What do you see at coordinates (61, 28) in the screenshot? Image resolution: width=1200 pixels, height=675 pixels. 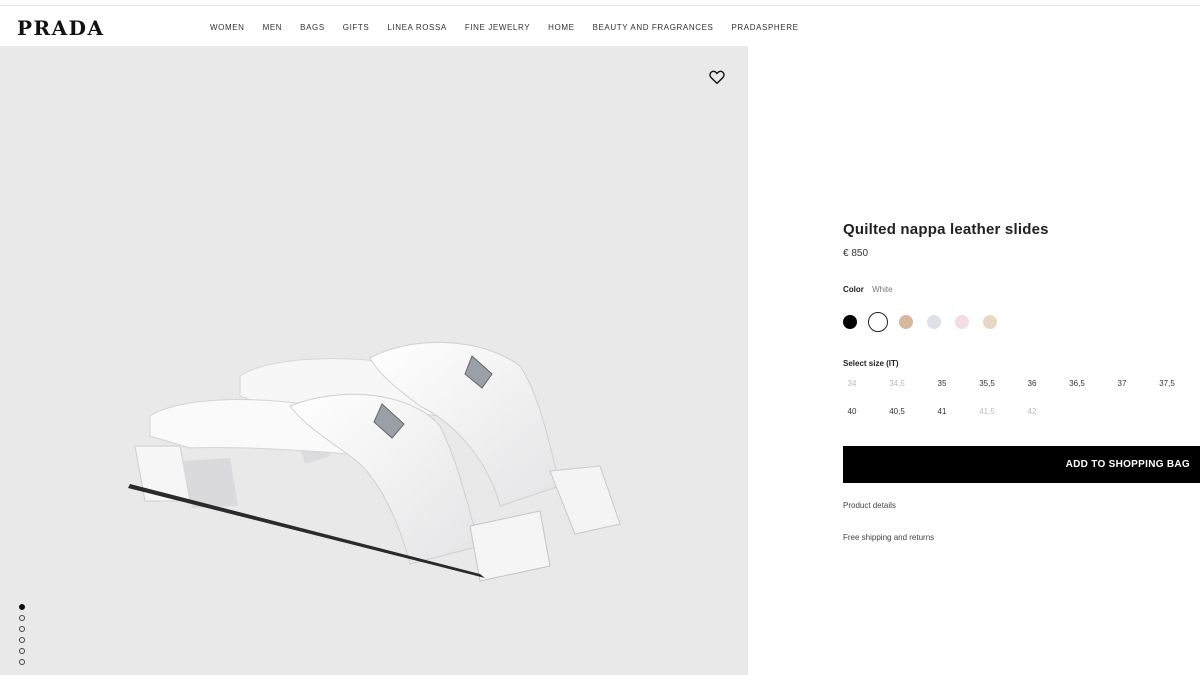 I see `prada-logo: PRADA` at bounding box center [61, 28].